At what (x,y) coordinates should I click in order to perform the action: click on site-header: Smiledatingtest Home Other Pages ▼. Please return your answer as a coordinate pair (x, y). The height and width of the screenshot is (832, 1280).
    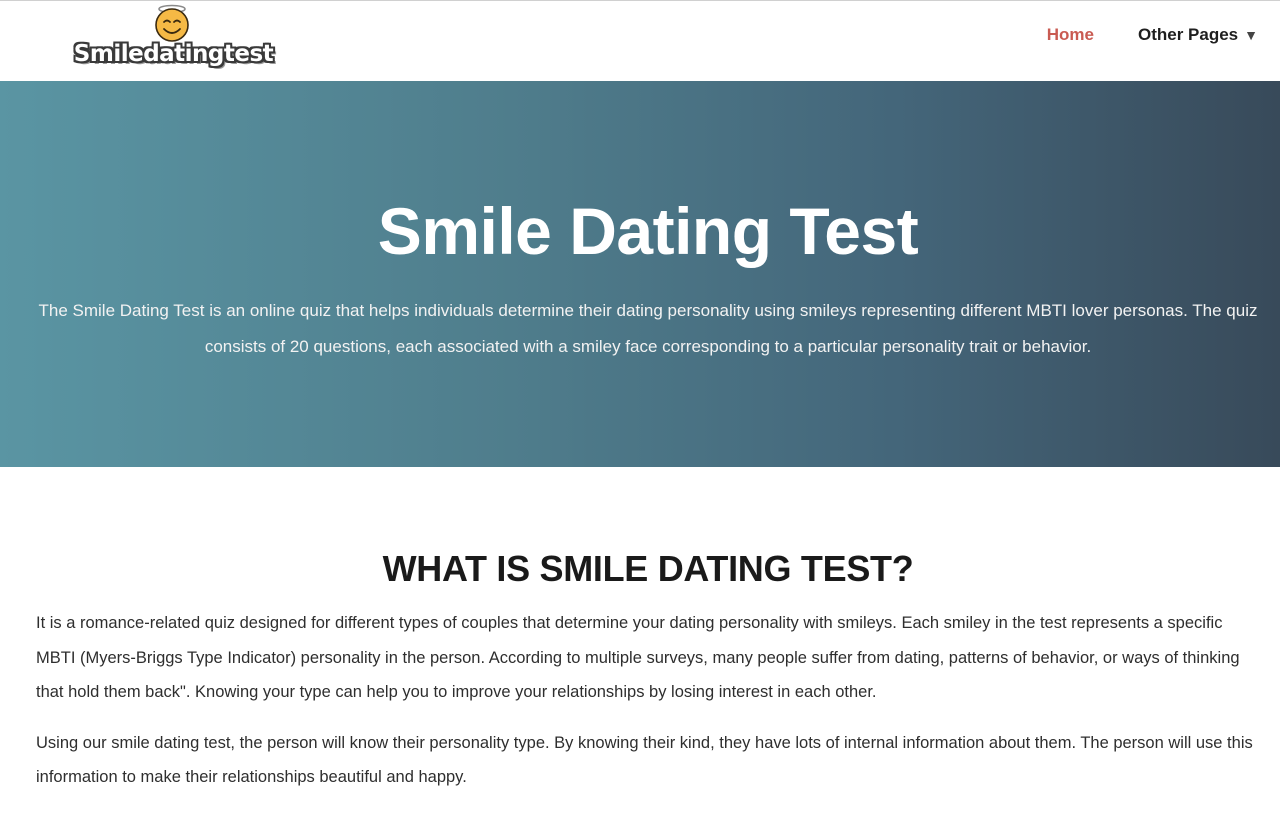
    Looking at the image, I should click on (640, 40).